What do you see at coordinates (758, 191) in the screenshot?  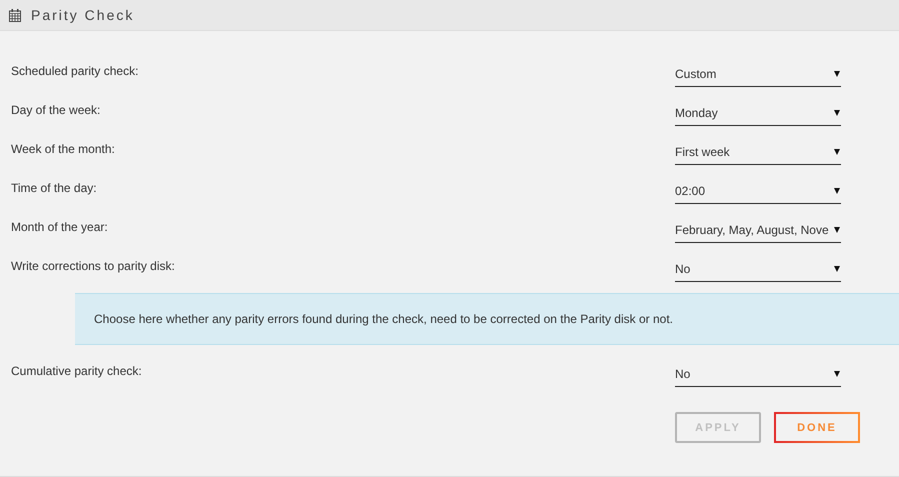 I see `select-field: 02:00` at bounding box center [758, 191].